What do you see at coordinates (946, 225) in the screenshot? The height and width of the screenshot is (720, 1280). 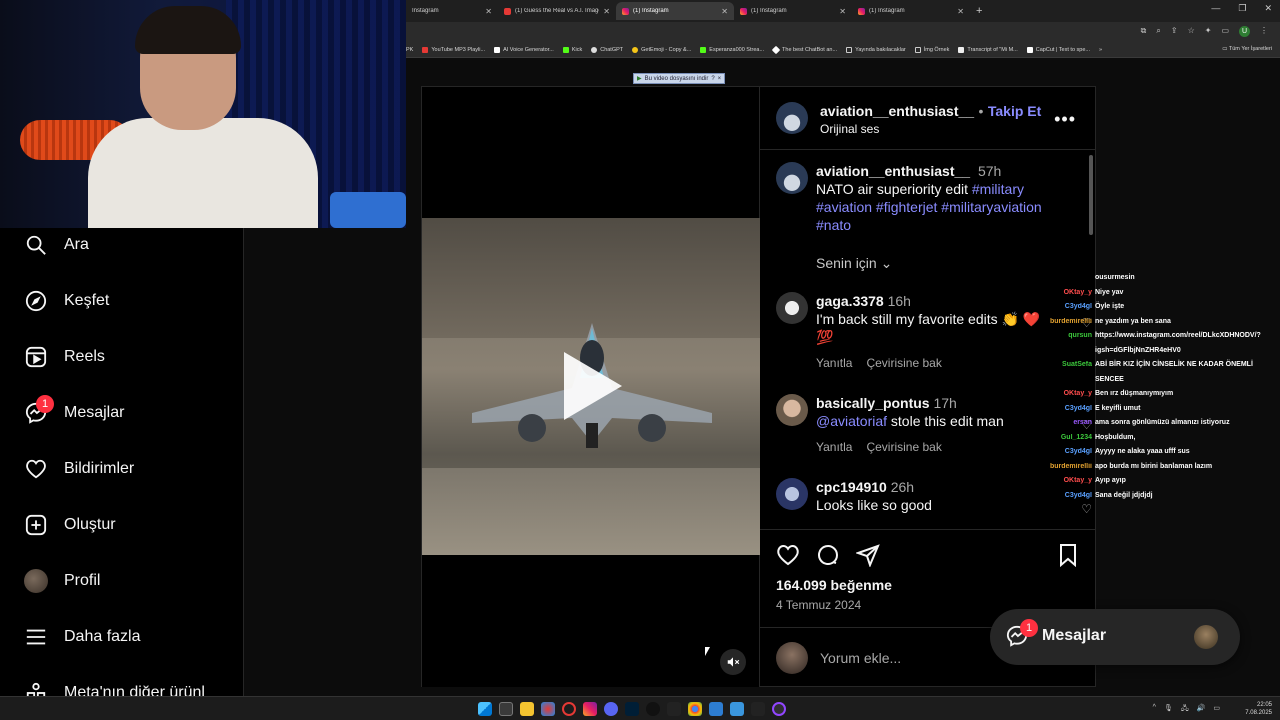 I see `hashtag: #nato` at bounding box center [946, 225].